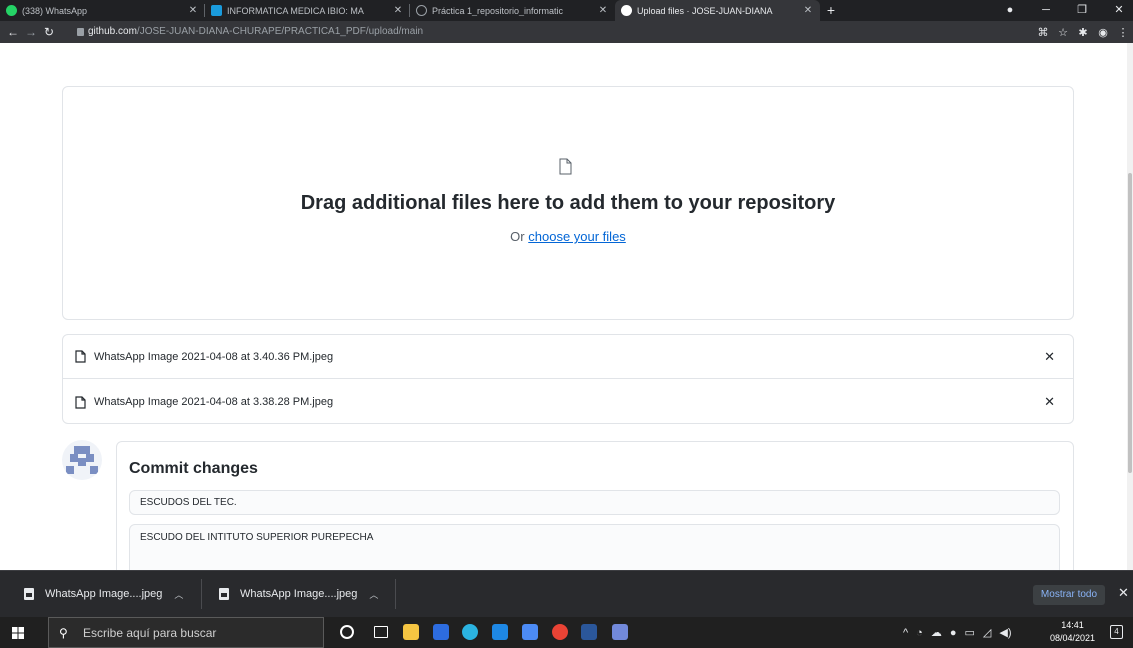 This screenshot has height=648, width=1133. What do you see at coordinates (919, 633) in the screenshot?
I see `app-tray-icon: ◔` at bounding box center [919, 633].